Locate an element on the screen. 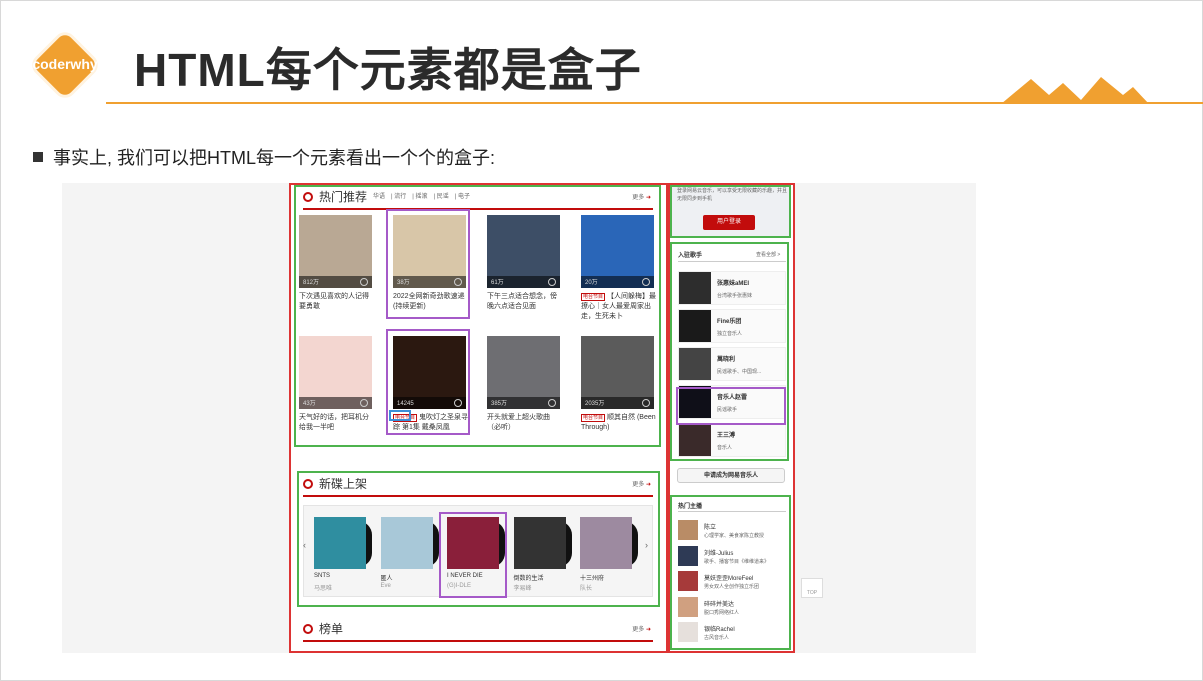 This screenshot has height=681, width=1203. highlight-blue-tag is located at coordinates (400, 415).